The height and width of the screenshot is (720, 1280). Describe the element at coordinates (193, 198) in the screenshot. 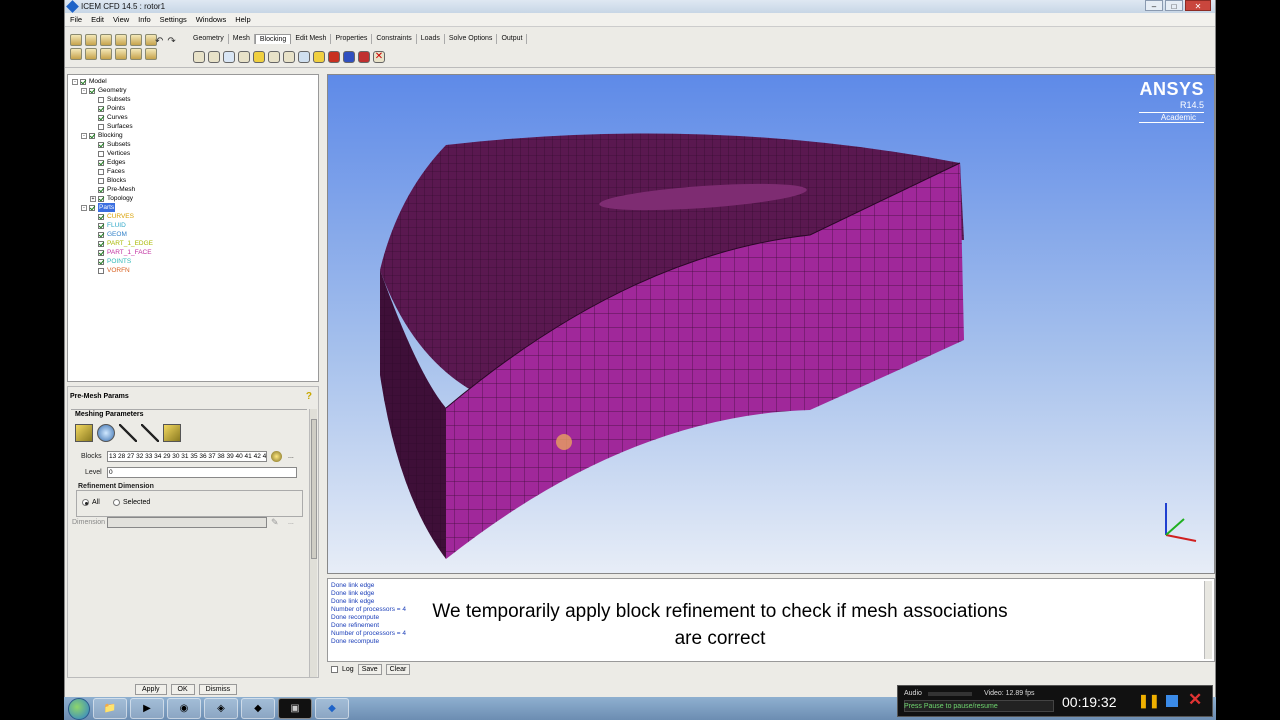

I see `tree-item: + Topology` at that location.